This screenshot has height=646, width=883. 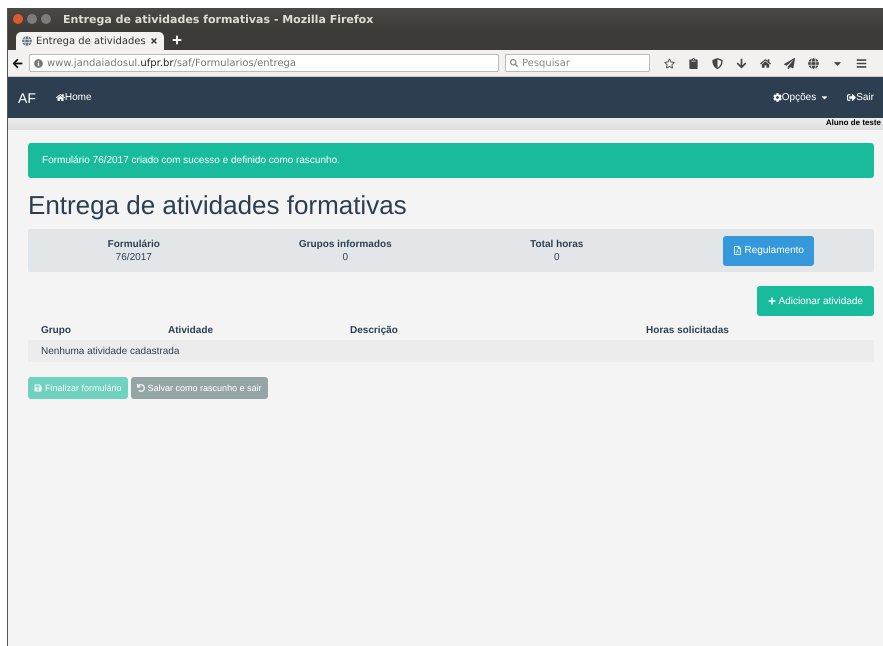 I want to click on plus-icon, so click(x=772, y=301).